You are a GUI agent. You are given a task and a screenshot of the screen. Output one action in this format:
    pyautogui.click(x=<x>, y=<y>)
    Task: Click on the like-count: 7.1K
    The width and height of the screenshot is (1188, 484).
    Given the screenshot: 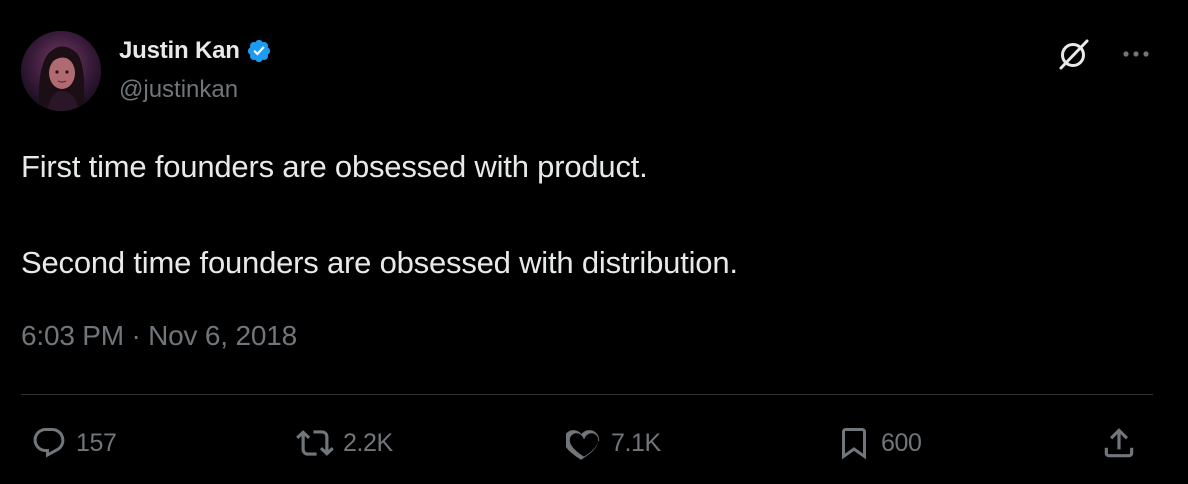 What is the action you would take?
    pyautogui.click(x=636, y=442)
    